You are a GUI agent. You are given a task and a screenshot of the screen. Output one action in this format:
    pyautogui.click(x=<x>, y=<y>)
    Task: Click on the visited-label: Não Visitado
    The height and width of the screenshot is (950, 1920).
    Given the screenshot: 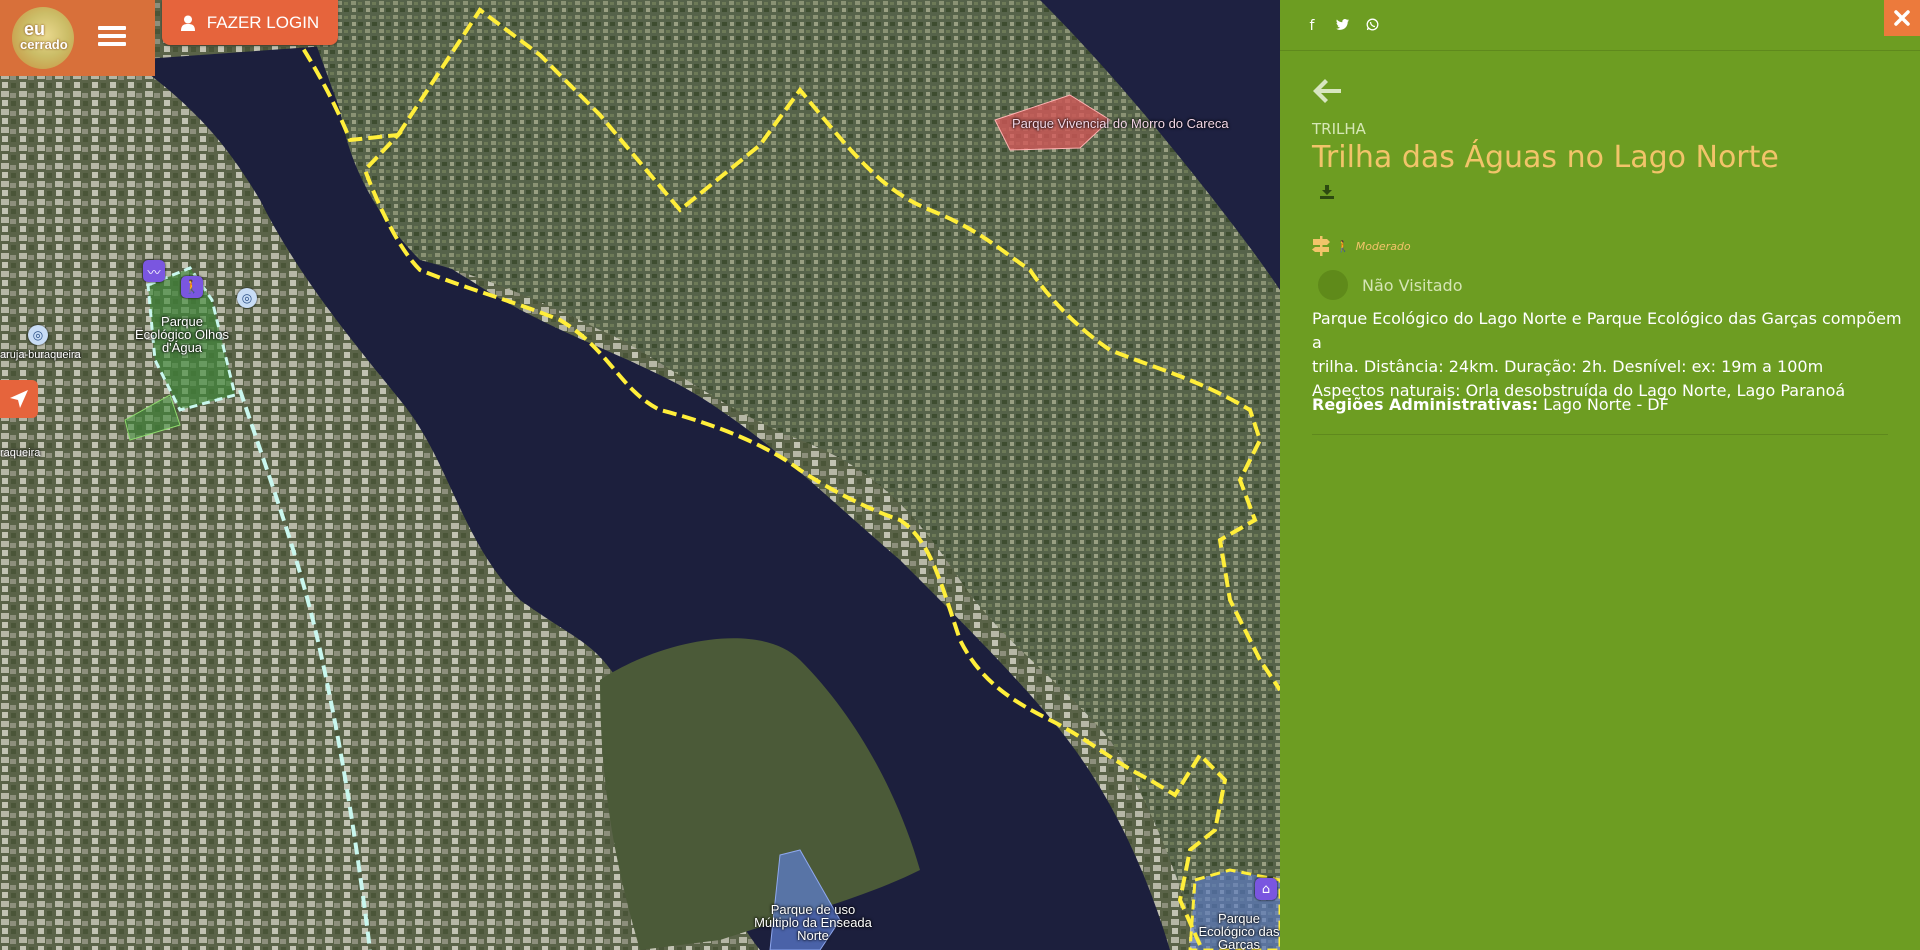 What is the action you would take?
    pyautogui.click(x=1412, y=285)
    